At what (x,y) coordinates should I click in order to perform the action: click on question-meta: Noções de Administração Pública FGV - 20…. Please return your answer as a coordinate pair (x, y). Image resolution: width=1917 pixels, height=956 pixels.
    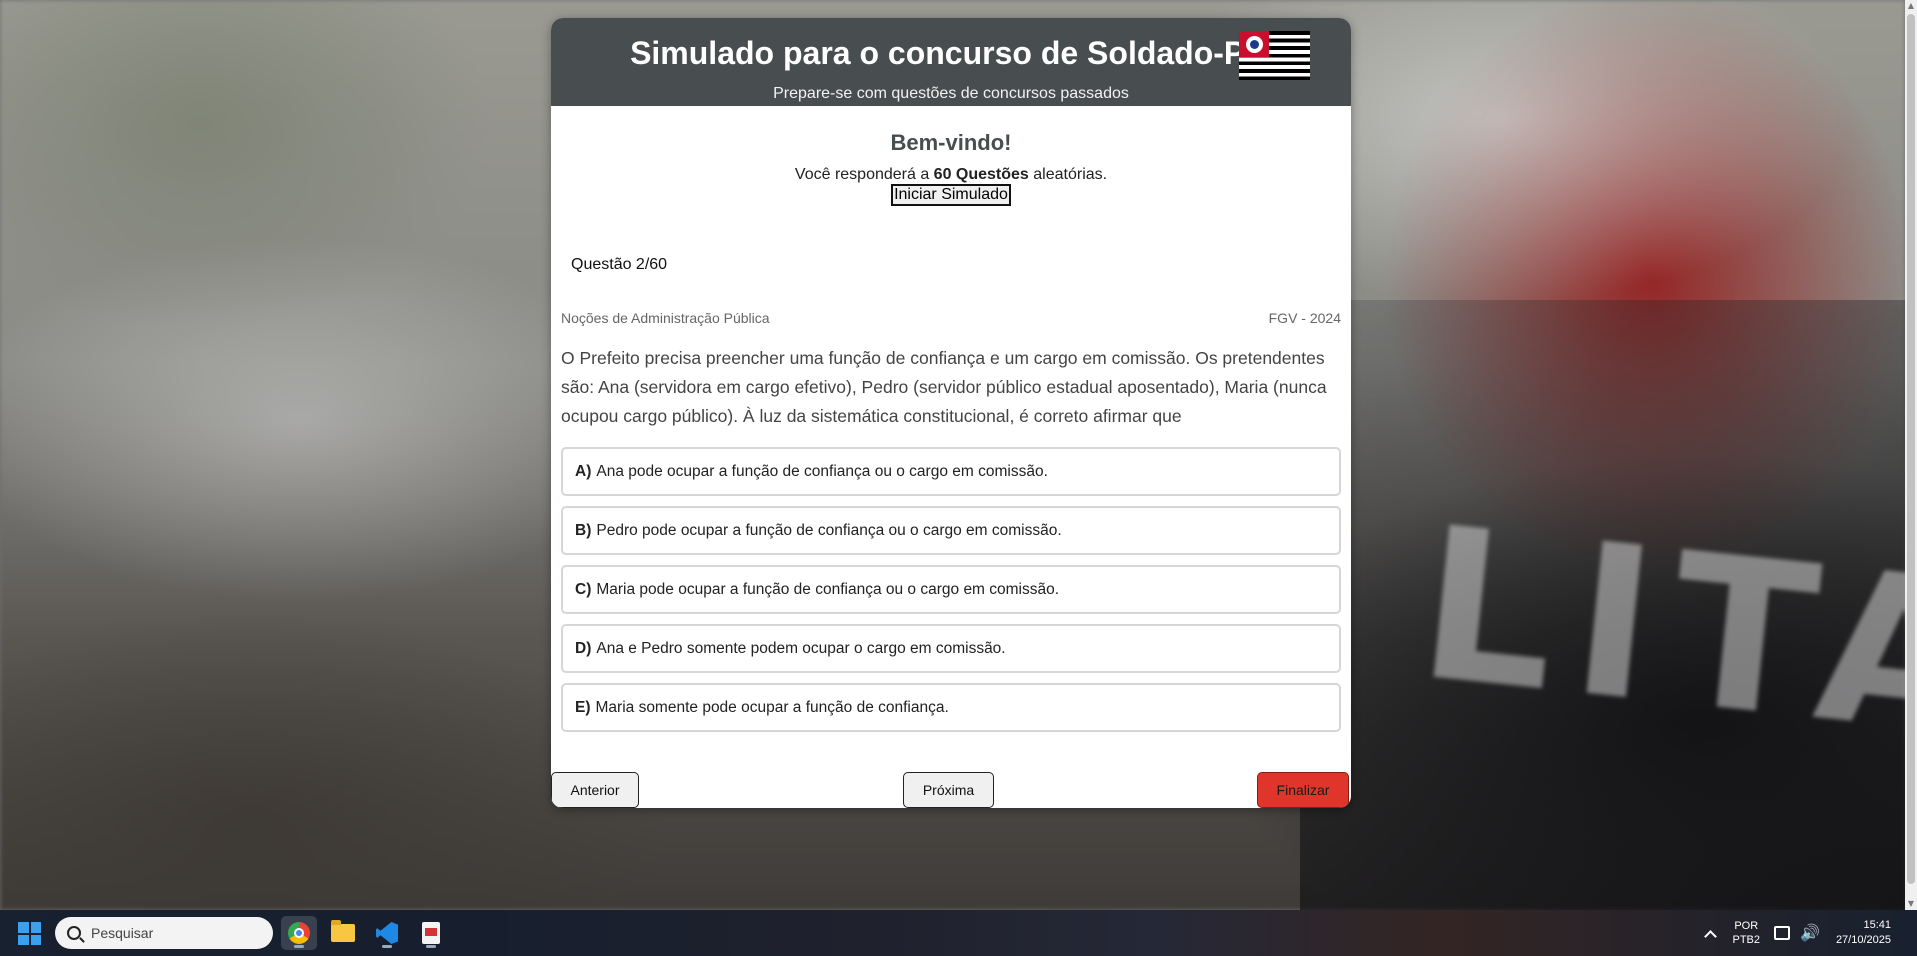
    Looking at the image, I should click on (951, 318).